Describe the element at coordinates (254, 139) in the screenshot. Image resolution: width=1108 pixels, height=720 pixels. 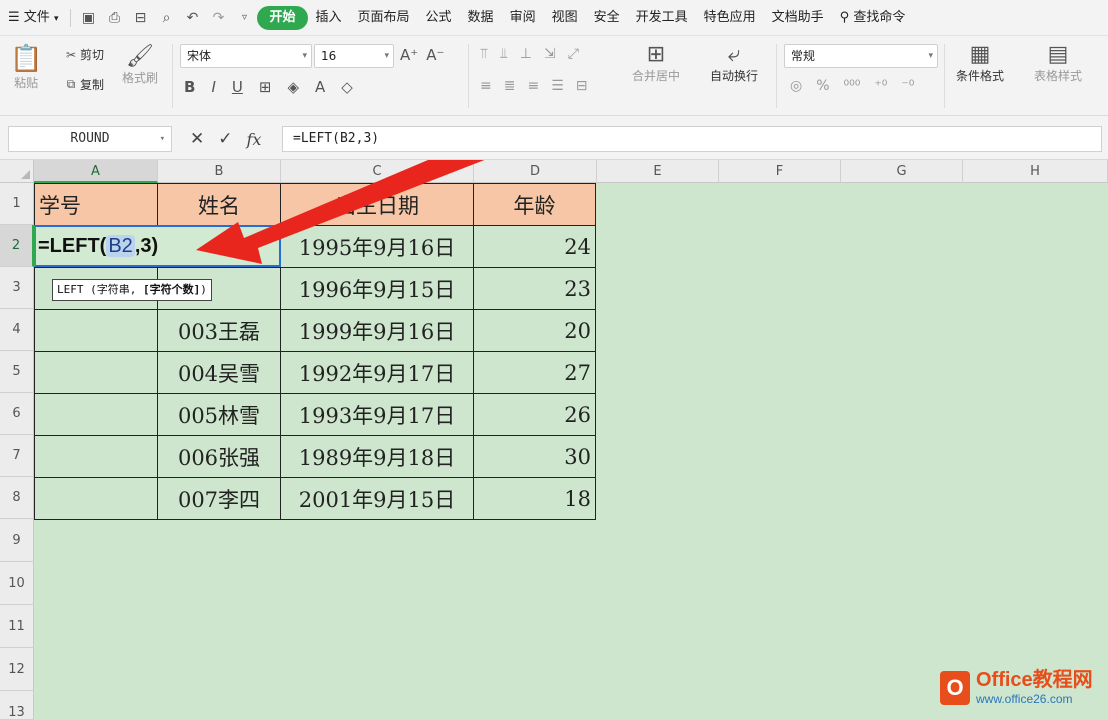
I see `insert-function-button: fx` at that location.